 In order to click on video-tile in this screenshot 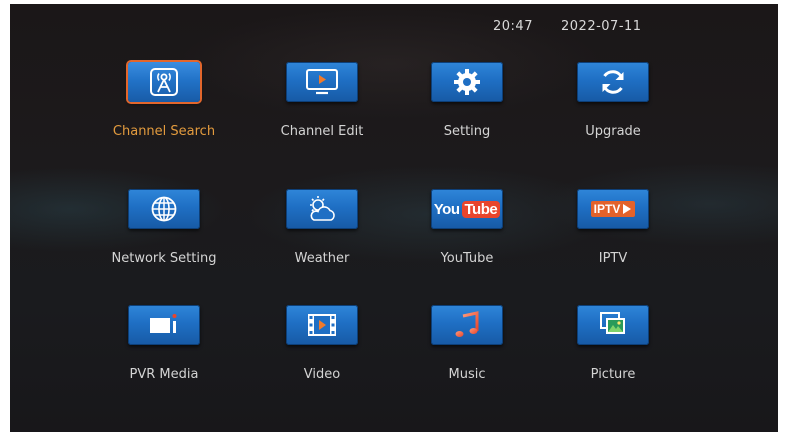, I will do `click(322, 325)`.